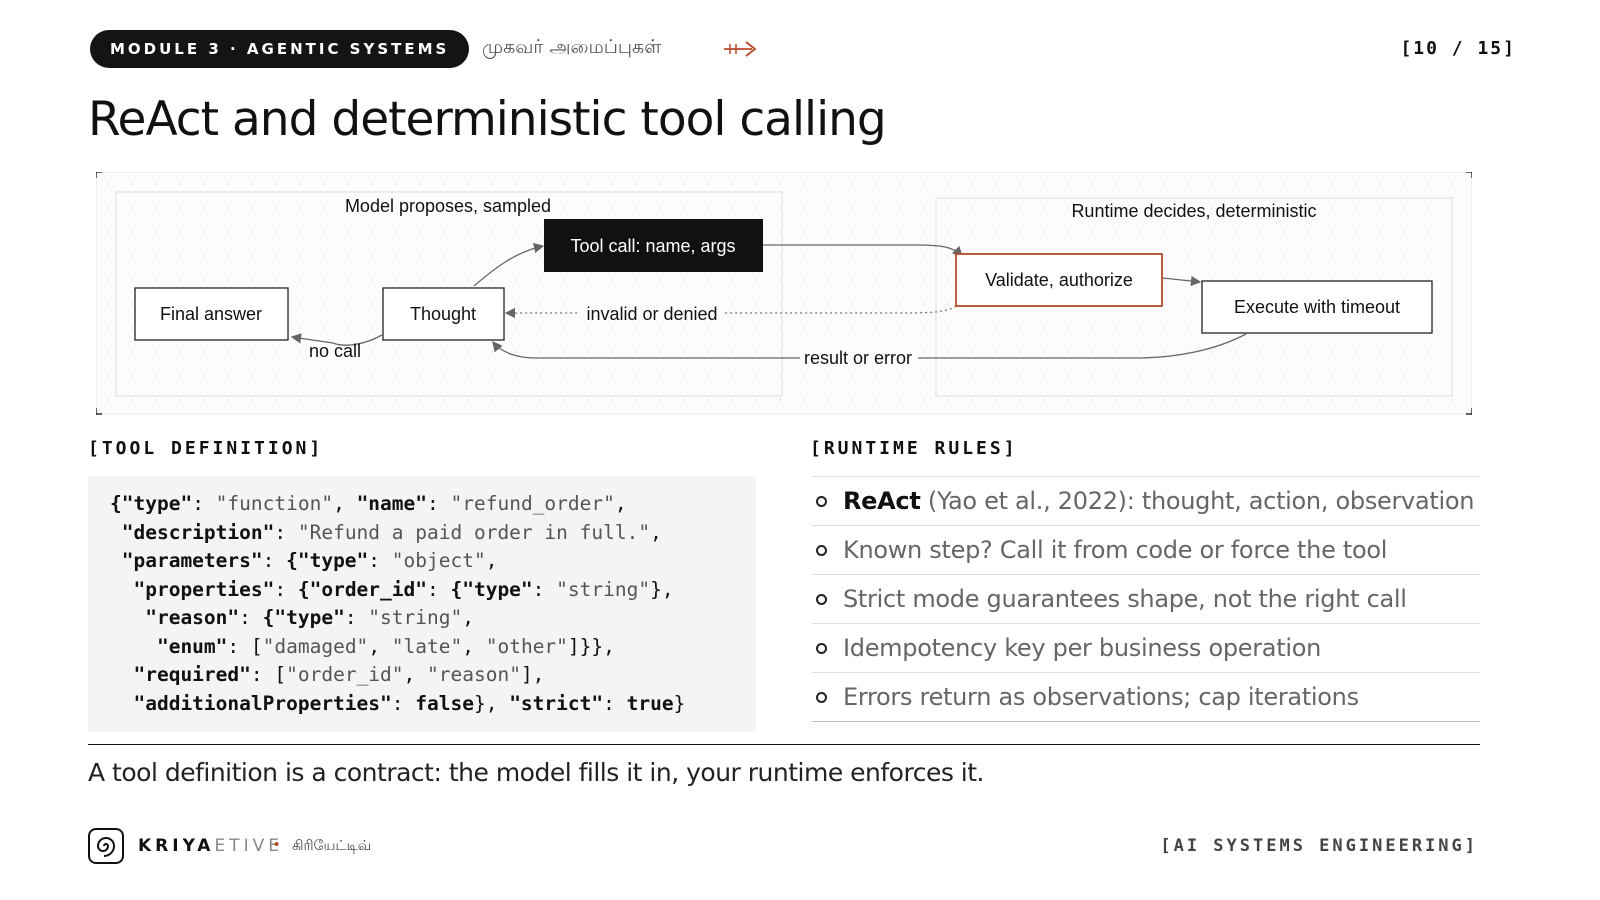 The height and width of the screenshot is (900, 1600). I want to click on code-line: "parameters": {"type": "object",, so click(304, 560).